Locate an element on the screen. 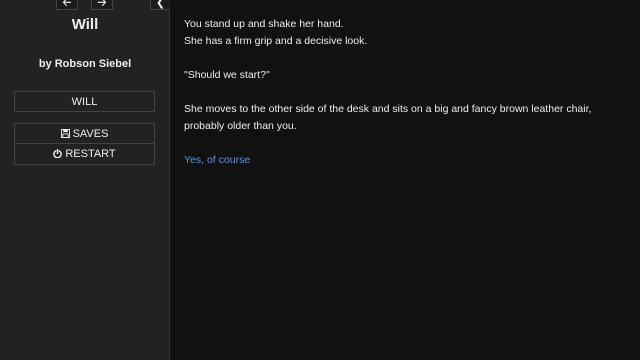  passage-text-line: She has a firm grip and a decisive look. is located at coordinates (276, 41).